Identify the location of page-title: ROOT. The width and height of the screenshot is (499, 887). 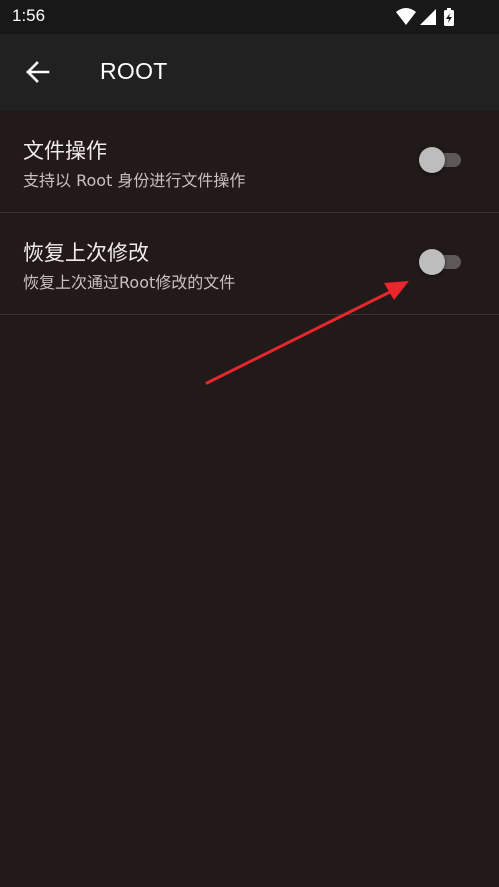
(134, 71).